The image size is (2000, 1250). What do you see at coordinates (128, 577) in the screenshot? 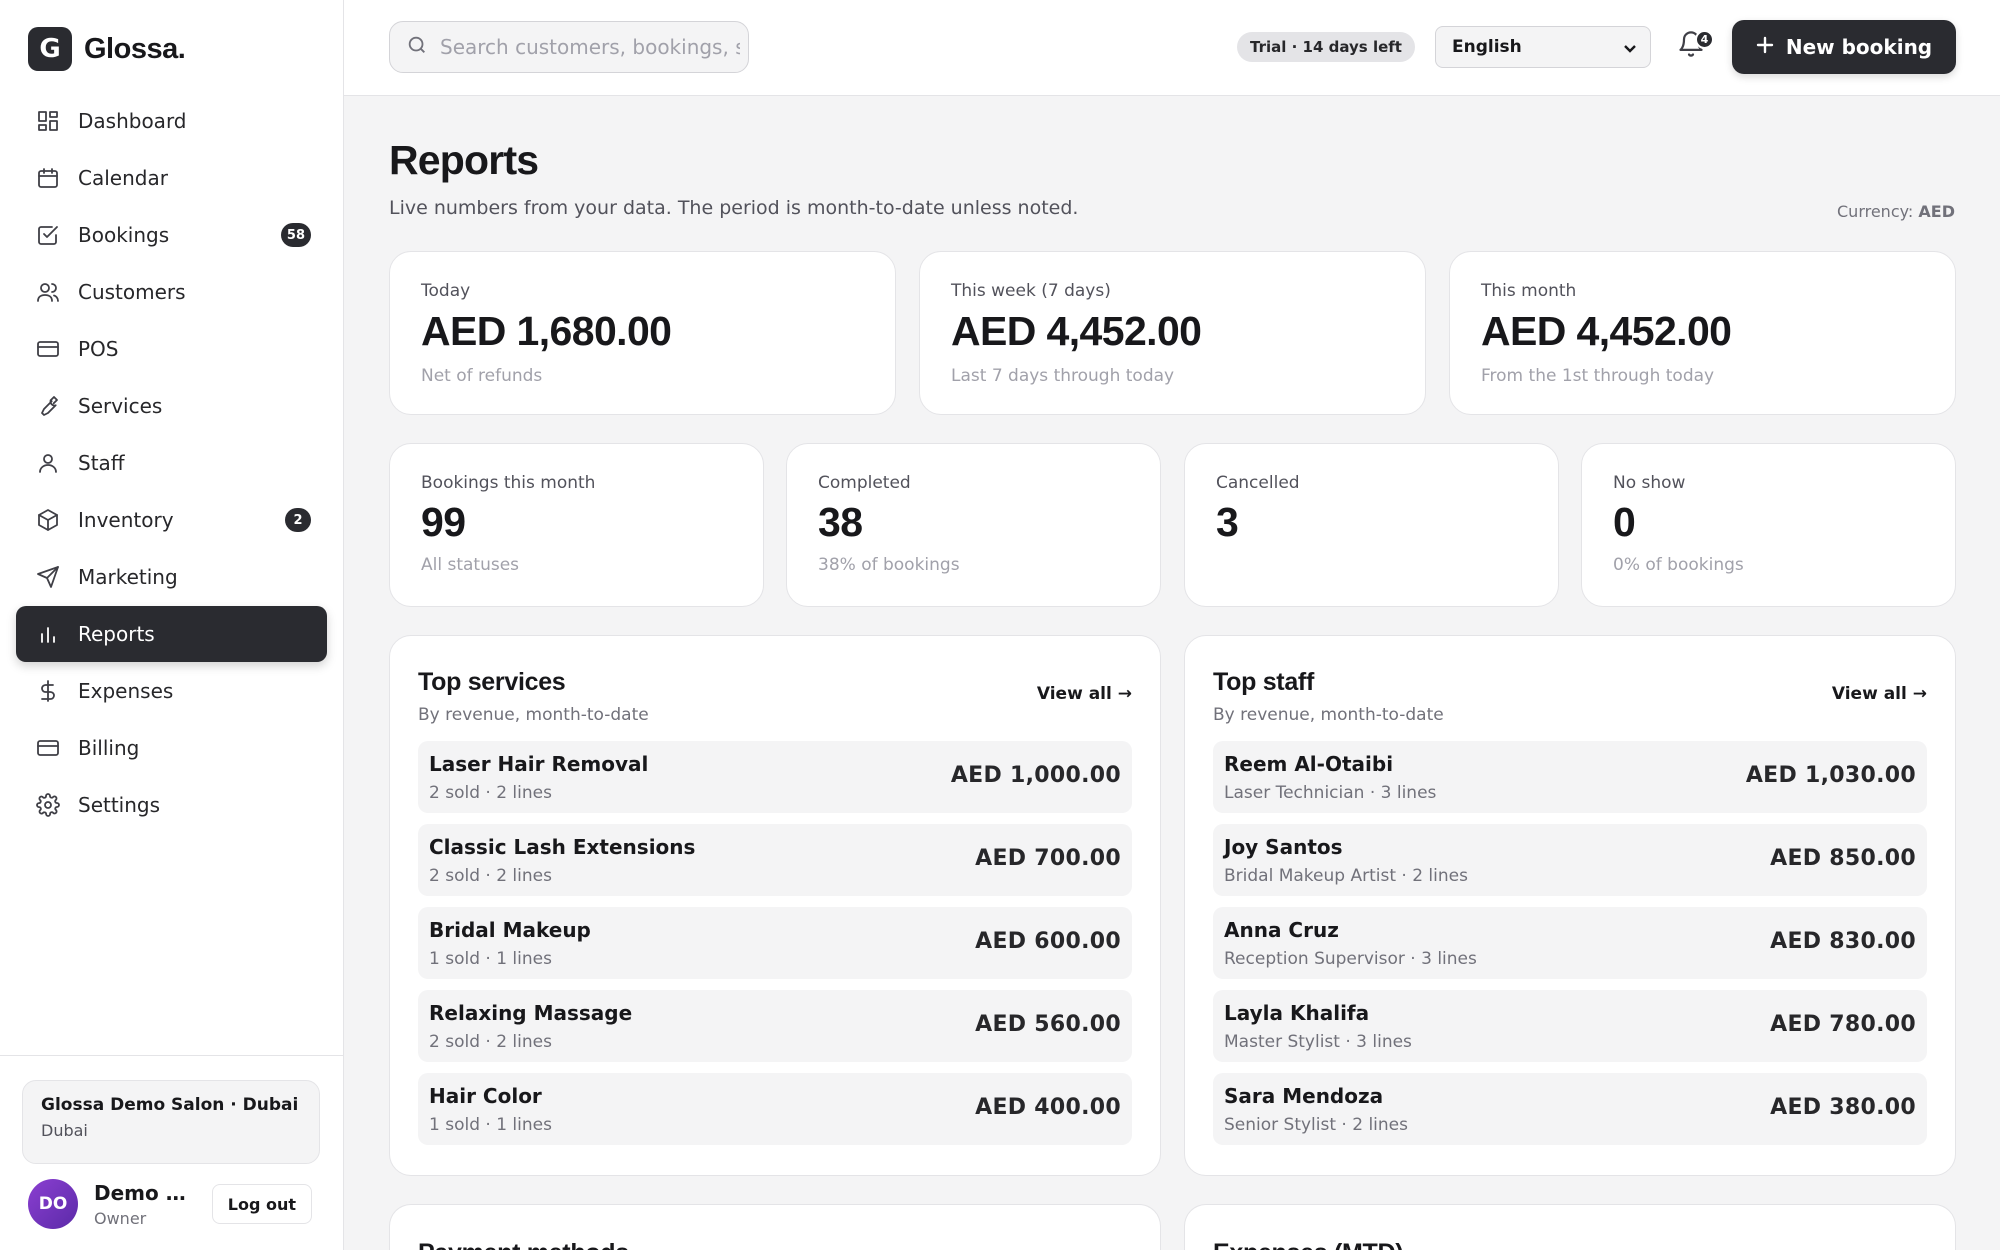
I see `sidebar-item-label: Marketing` at bounding box center [128, 577].